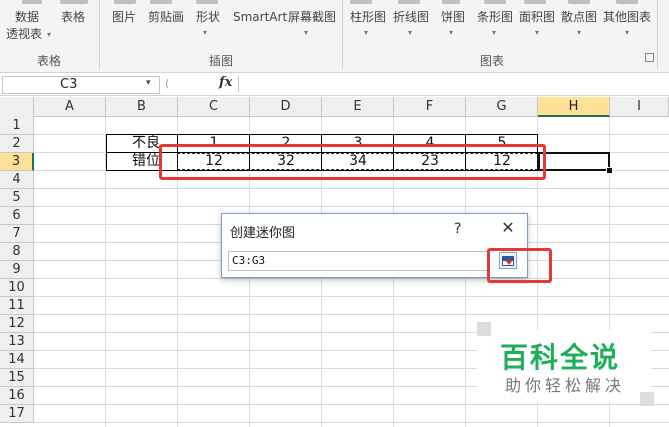 The image size is (669, 427). What do you see at coordinates (17, 324) in the screenshot?
I see `row-header-12: 12` at bounding box center [17, 324].